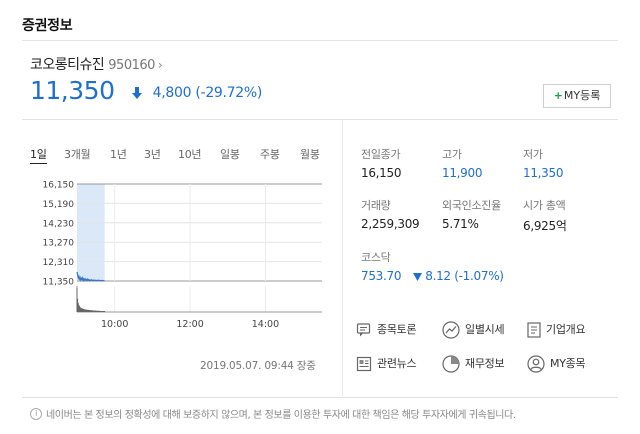 The image size is (640, 434). I want to click on stat-prev-close: 전일종가 16,150, so click(381, 163).